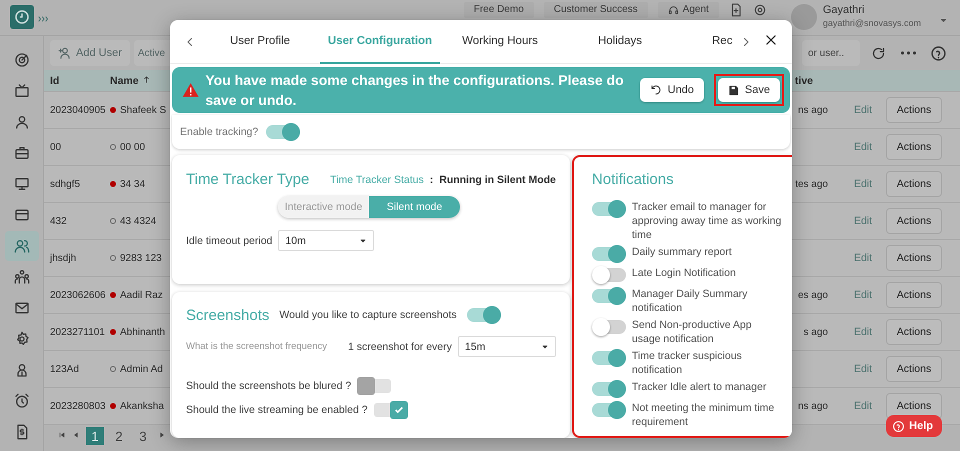 The height and width of the screenshot is (451, 960). What do you see at coordinates (497, 180) in the screenshot?
I see `status-value: Running in Silent Mode` at bounding box center [497, 180].